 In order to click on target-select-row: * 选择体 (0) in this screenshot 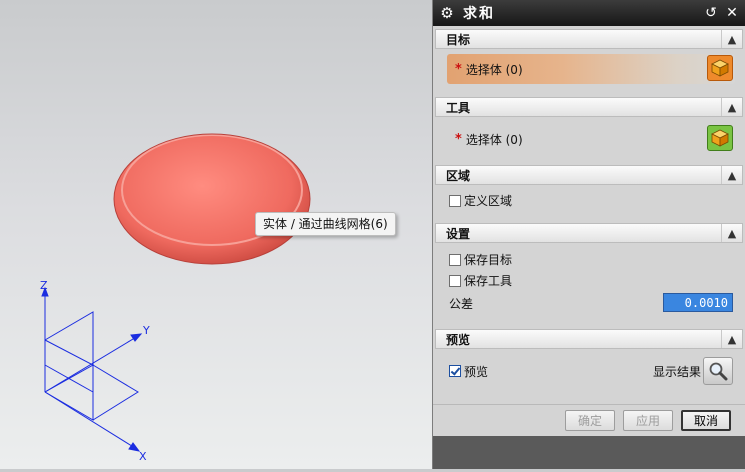, I will do `click(591, 69)`.